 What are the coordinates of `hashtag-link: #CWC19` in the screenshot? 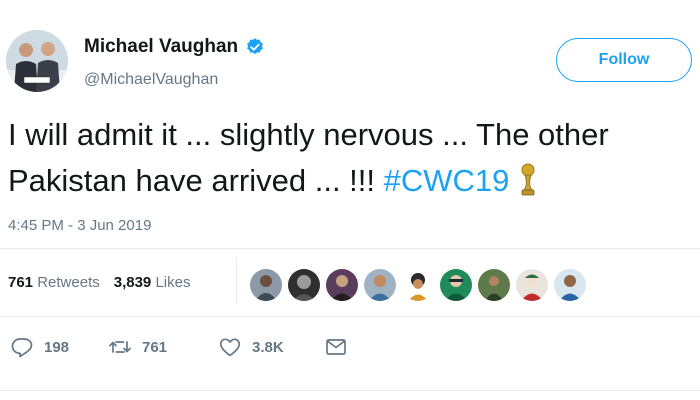 It's located at (447, 180).